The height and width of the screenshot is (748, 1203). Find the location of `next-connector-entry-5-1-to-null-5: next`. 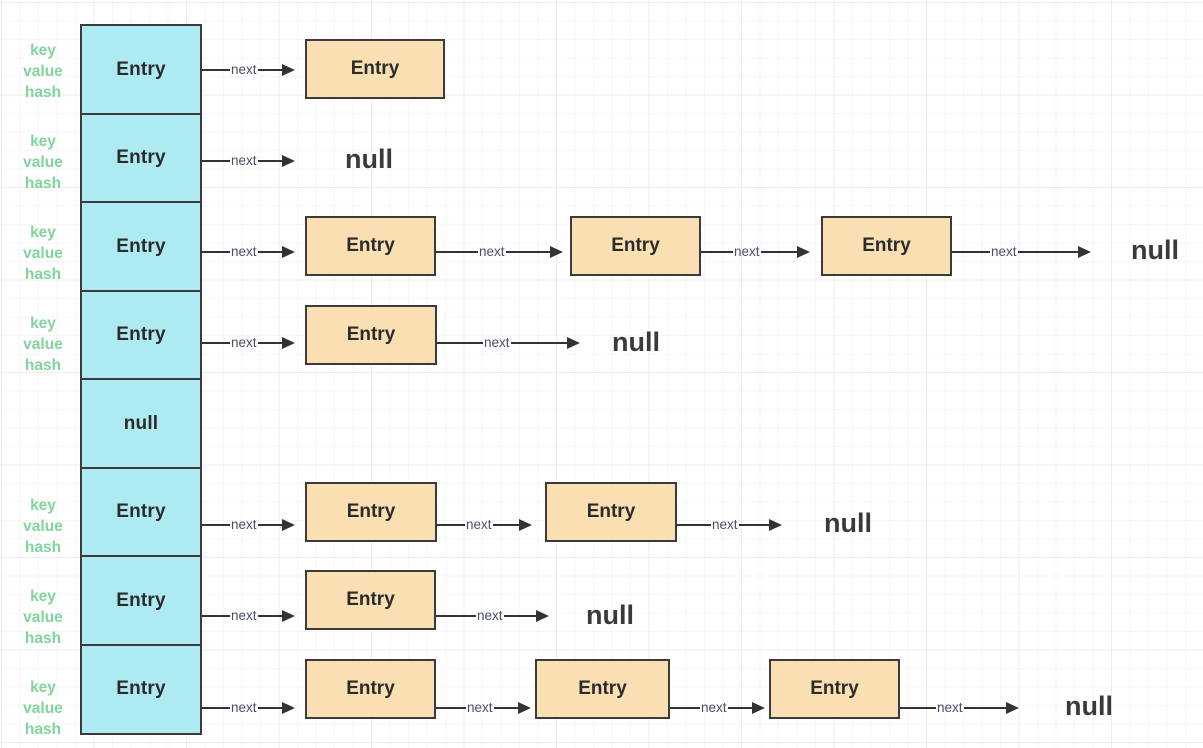

next-connector-entry-5-1-to-null-5: next is located at coordinates (729, 525).